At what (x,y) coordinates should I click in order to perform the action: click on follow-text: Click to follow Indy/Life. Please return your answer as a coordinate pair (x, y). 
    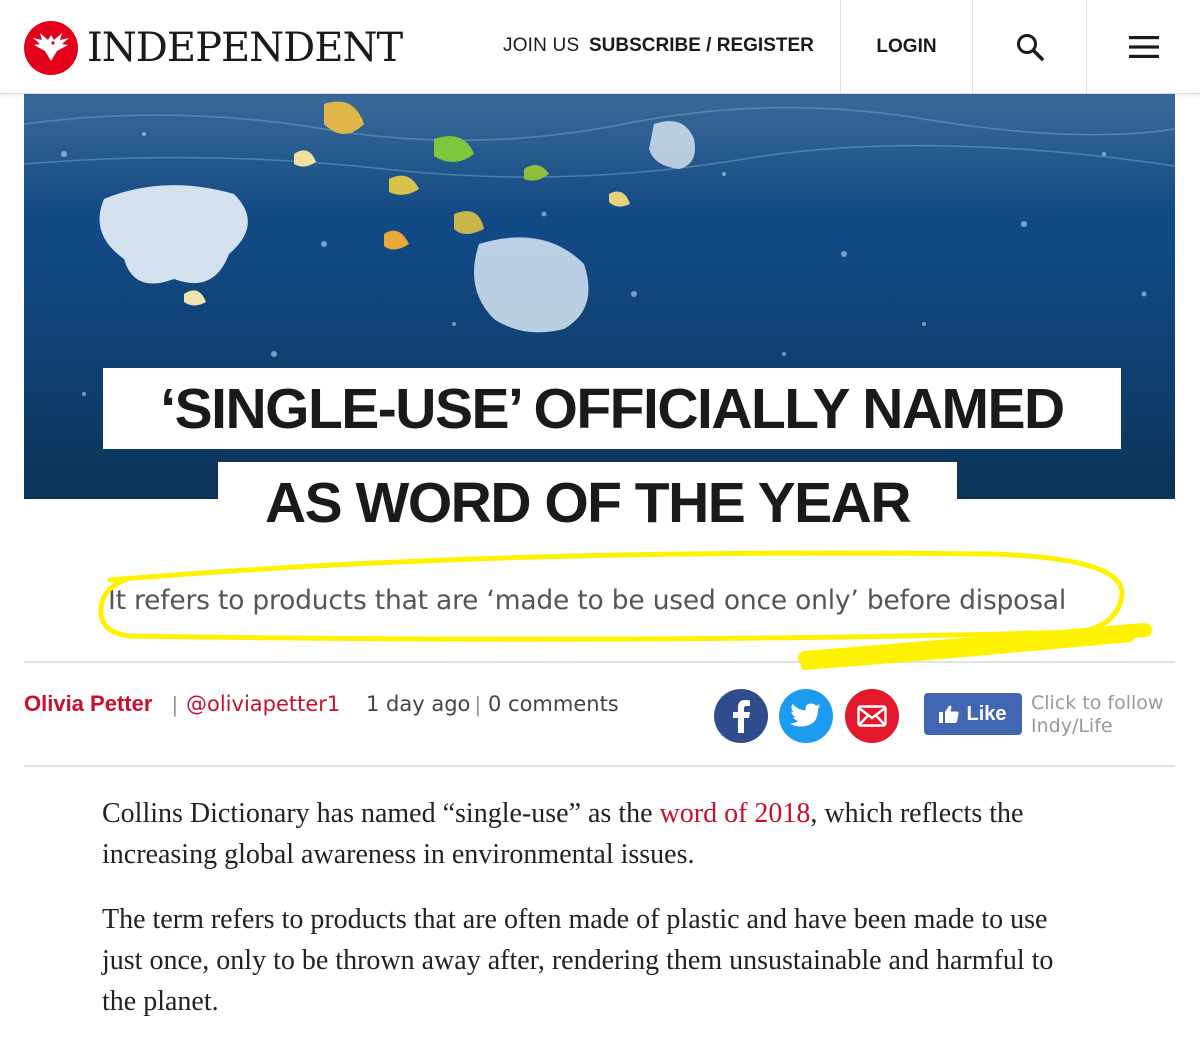
    Looking at the image, I should click on (1097, 715).